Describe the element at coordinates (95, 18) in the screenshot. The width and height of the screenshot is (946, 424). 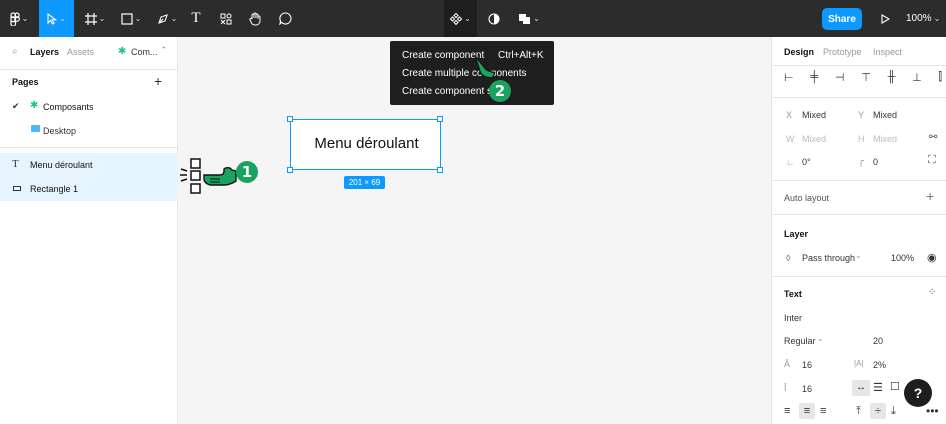
I see `frame-tool-button: ⌄` at that location.